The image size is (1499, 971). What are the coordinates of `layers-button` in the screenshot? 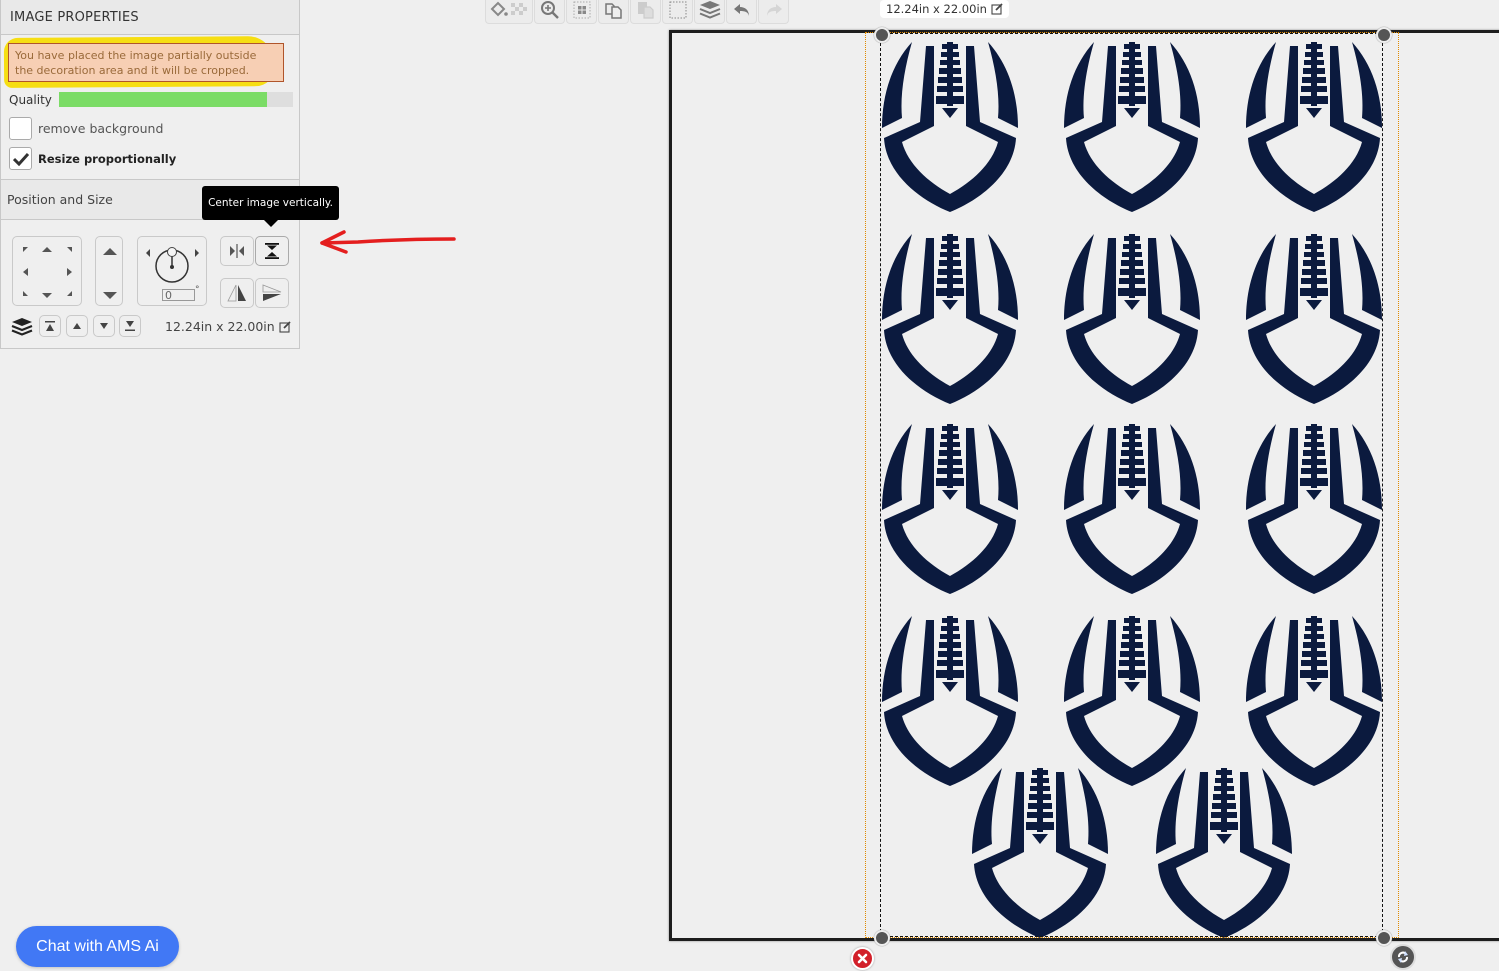 It's located at (709, 12).